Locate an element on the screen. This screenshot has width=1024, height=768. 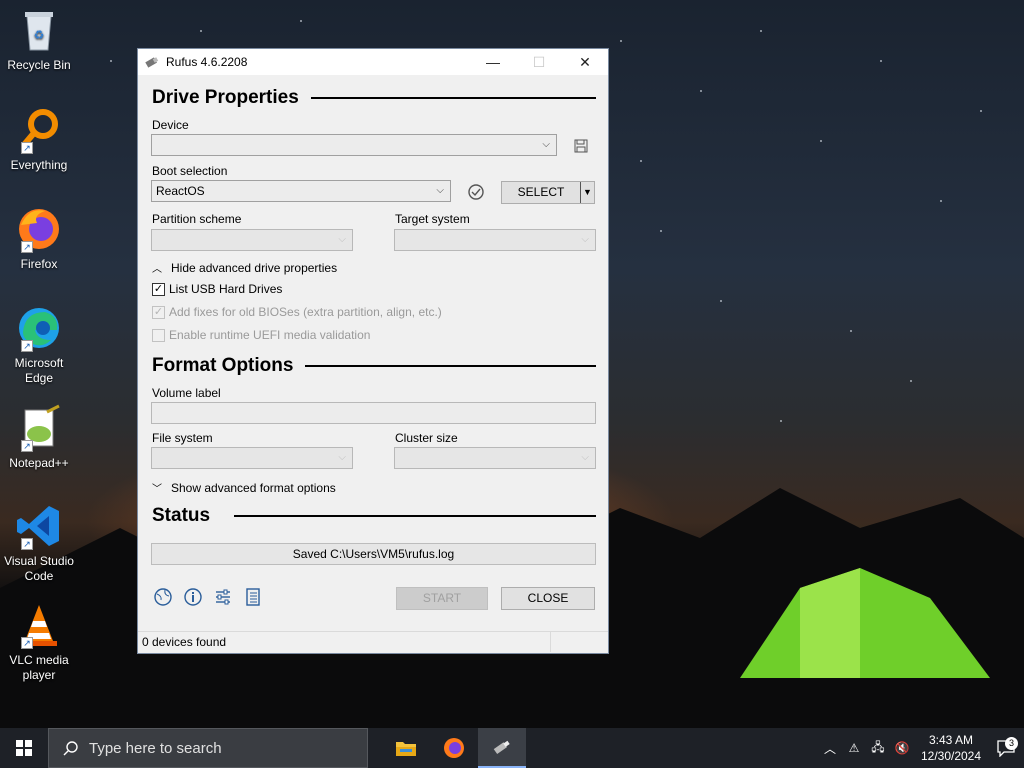
footer-divider is located at coordinates (550, 642).